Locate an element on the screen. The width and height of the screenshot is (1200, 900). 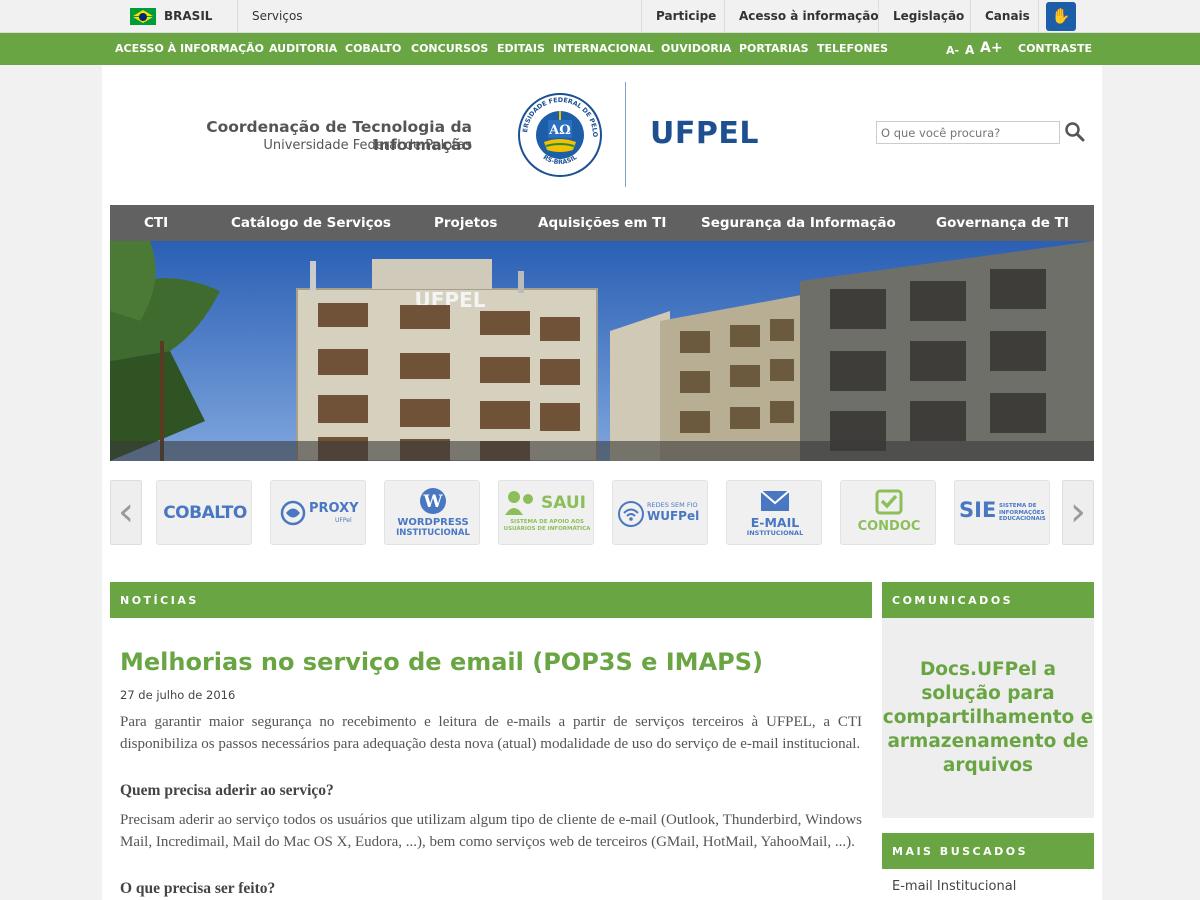
contrast-toggle: CONTRASTE is located at coordinates (1055, 48).